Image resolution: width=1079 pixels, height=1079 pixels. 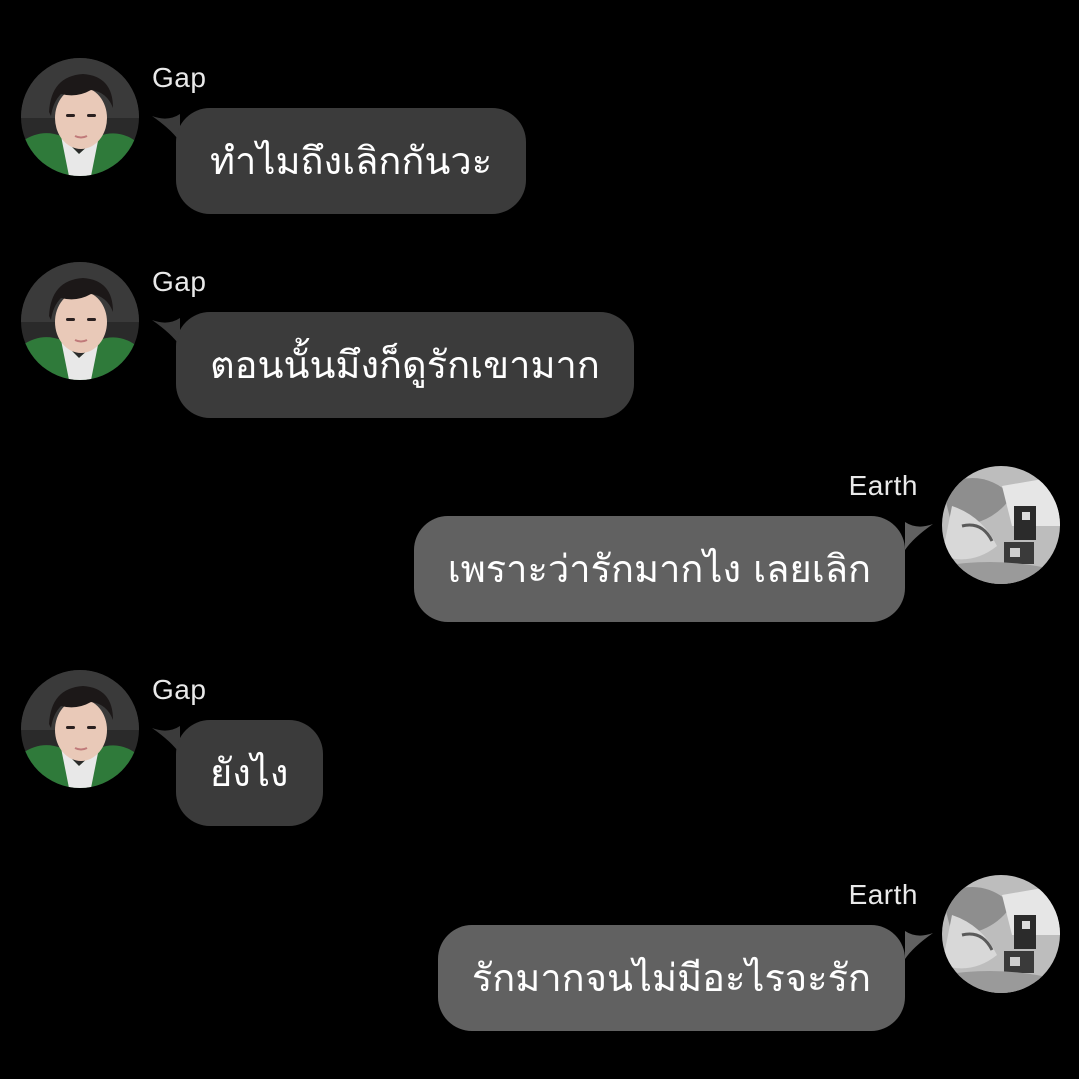 What do you see at coordinates (659, 569) in the screenshot?
I see `message-bubble: เพราะว่ารักมากไง เลยเลิก` at bounding box center [659, 569].